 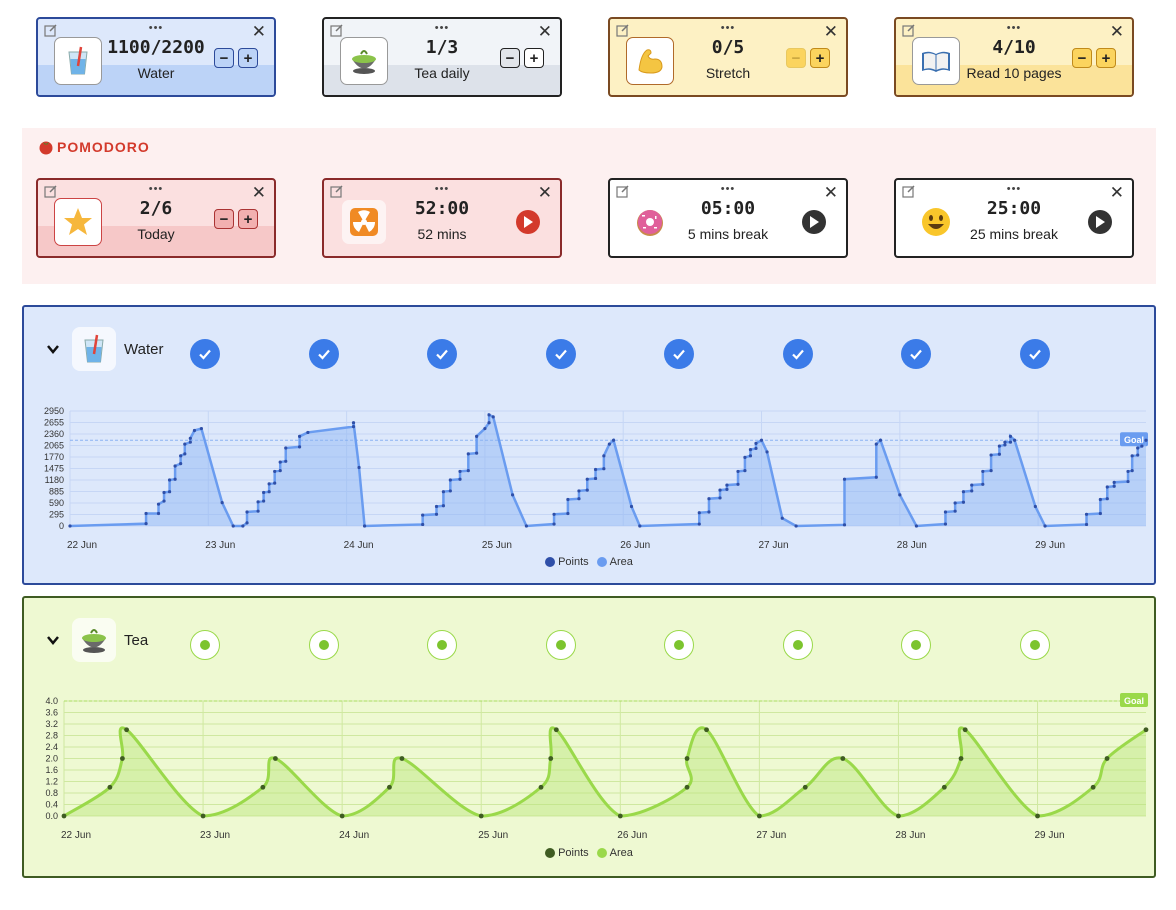 What do you see at coordinates (728, 57) in the screenshot?
I see `habit-card-flexed-arm: ••• ✕ 0/5 Stretch − +` at bounding box center [728, 57].